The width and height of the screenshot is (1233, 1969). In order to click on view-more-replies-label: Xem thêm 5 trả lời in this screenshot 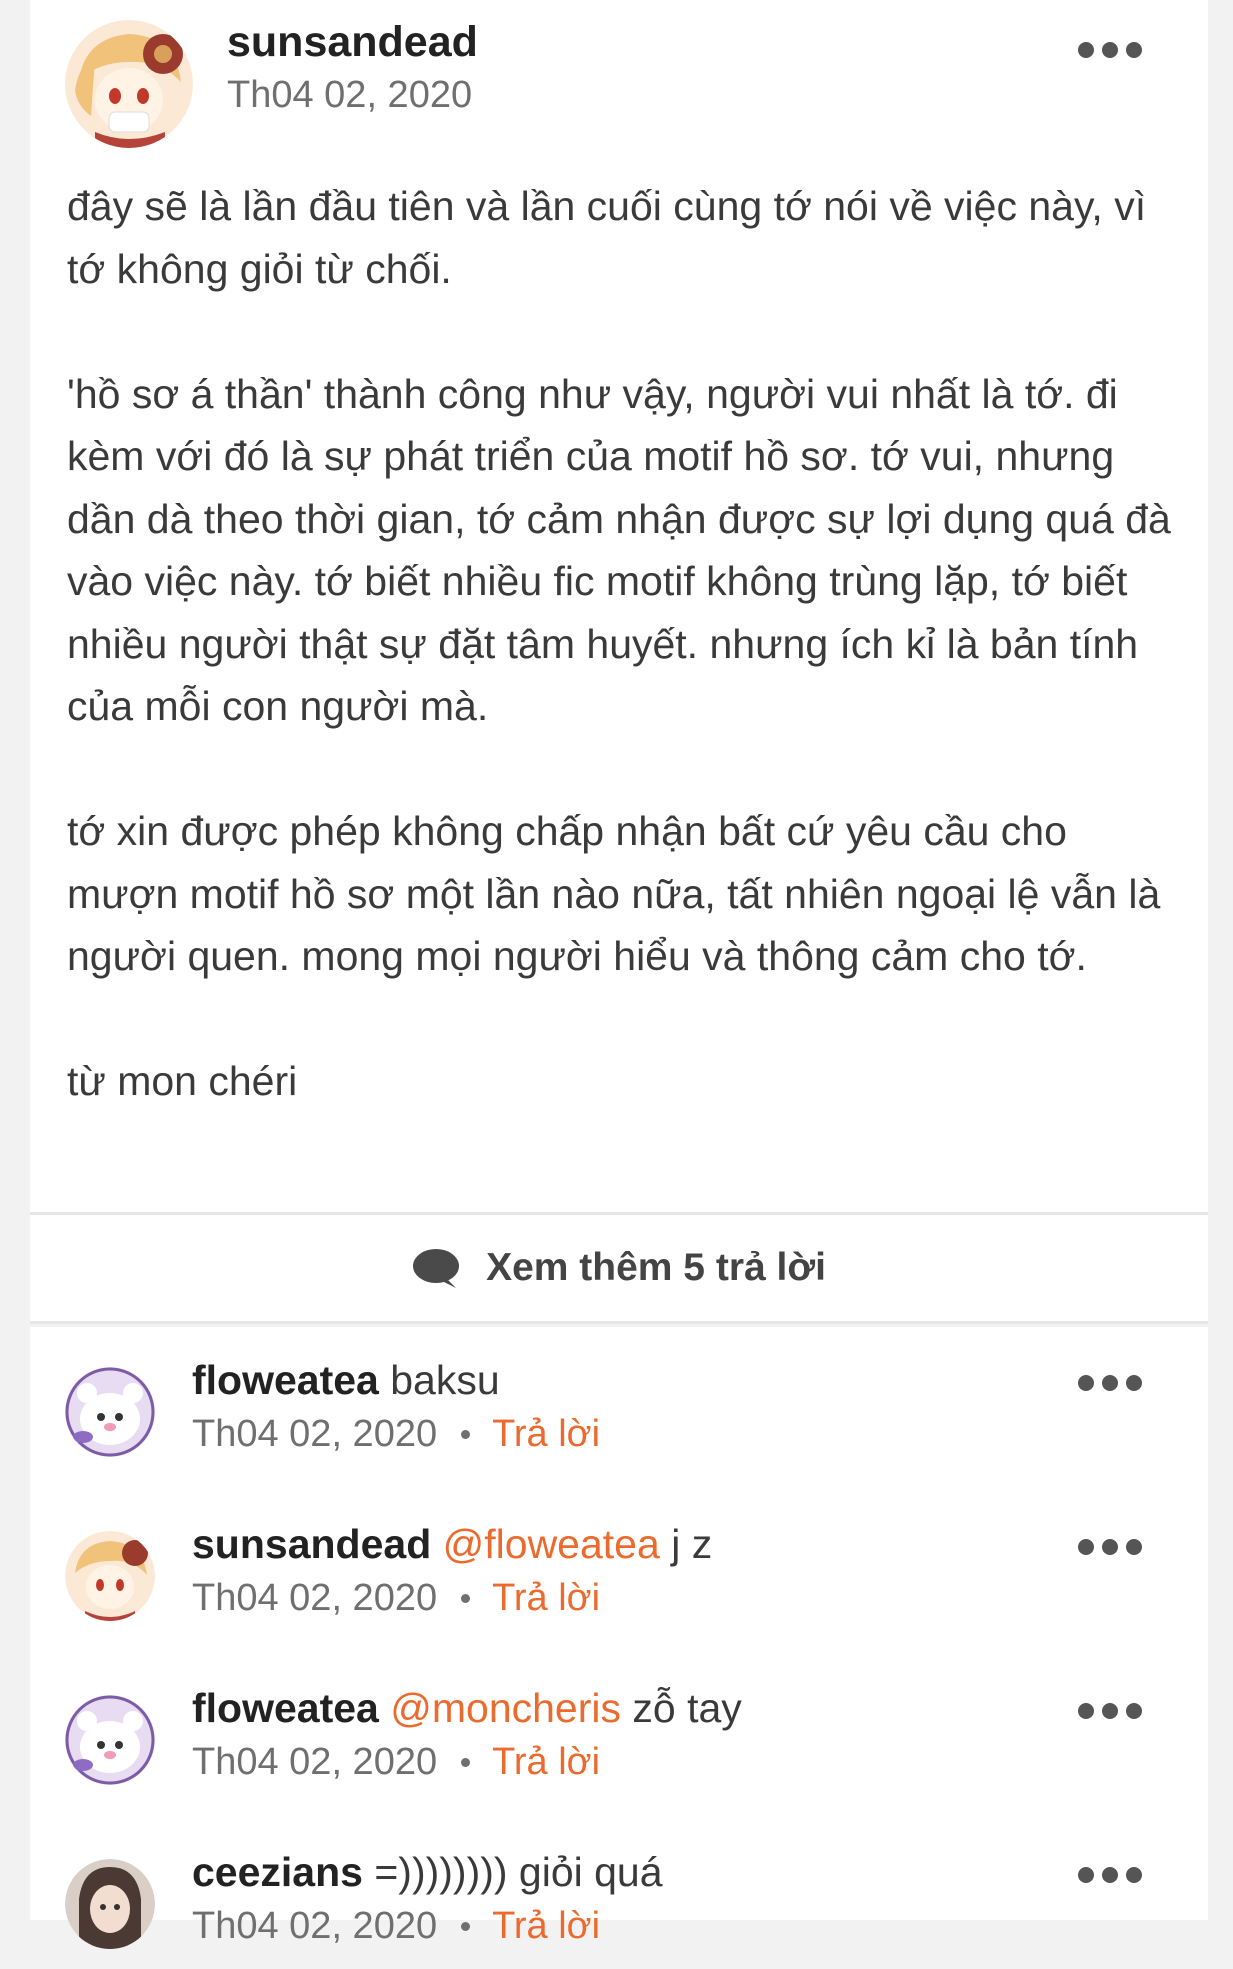, I will do `click(656, 1267)`.